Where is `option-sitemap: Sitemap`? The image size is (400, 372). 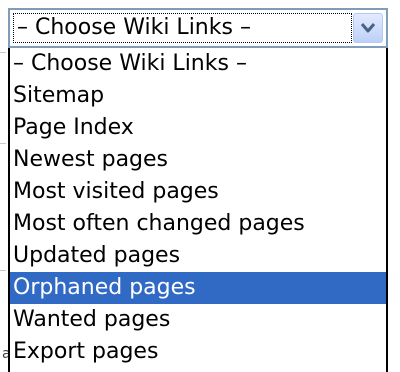
option-sitemap: Sitemap is located at coordinates (198, 96).